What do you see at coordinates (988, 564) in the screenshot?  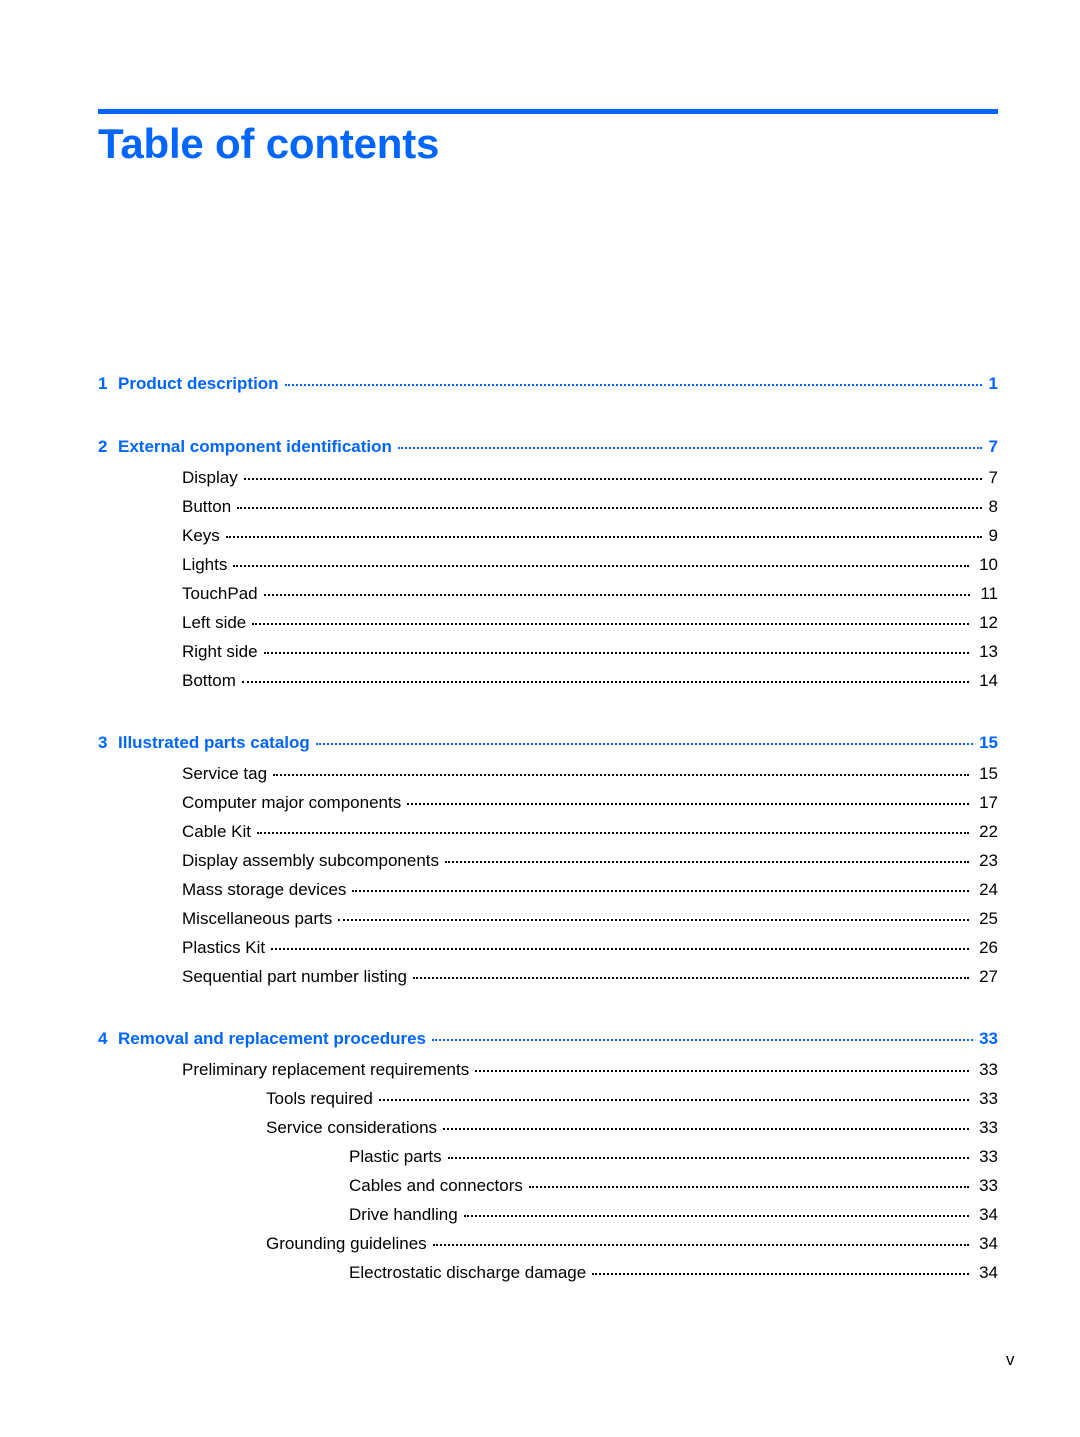 I see `entry-page-number: 10` at bounding box center [988, 564].